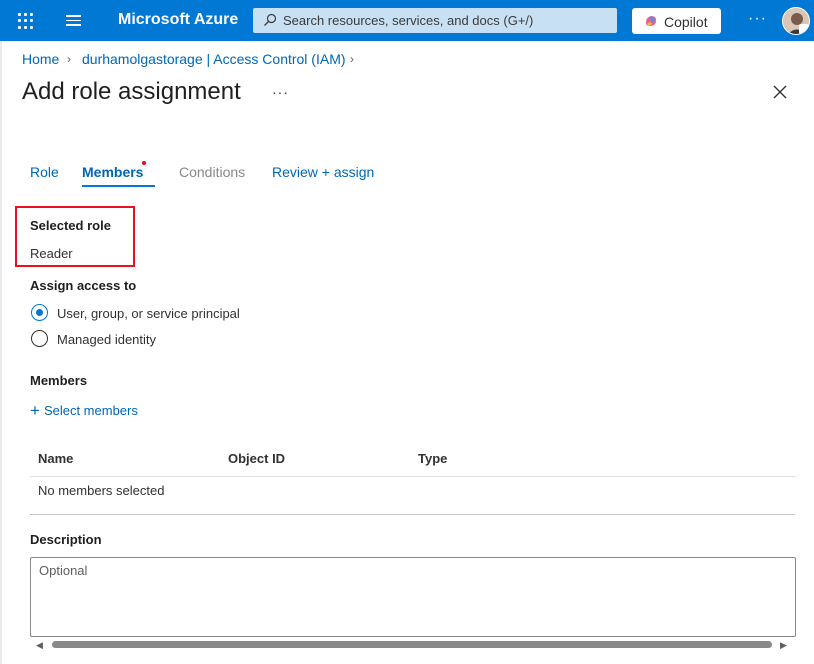  What do you see at coordinates (44, 172) in the screenshot?
I see `tab-role: Role` at bounding box center [44, 172].